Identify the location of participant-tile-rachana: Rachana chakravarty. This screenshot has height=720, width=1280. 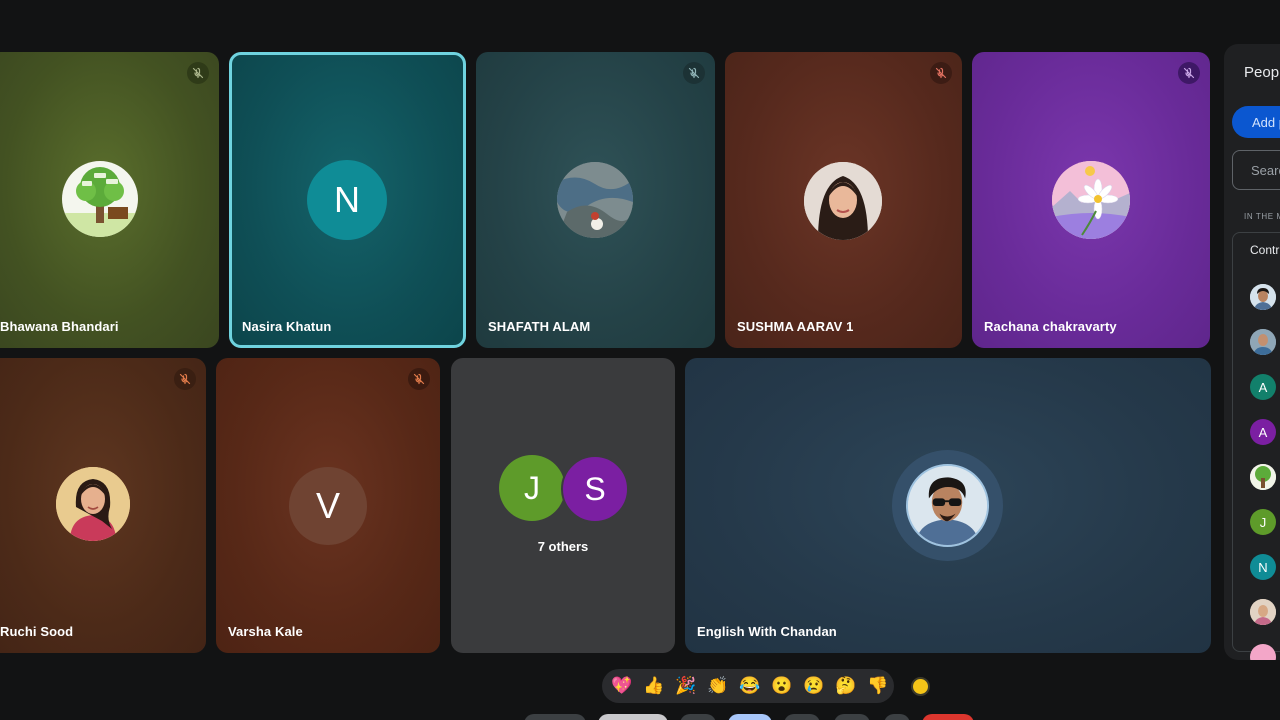
(1091, 200).